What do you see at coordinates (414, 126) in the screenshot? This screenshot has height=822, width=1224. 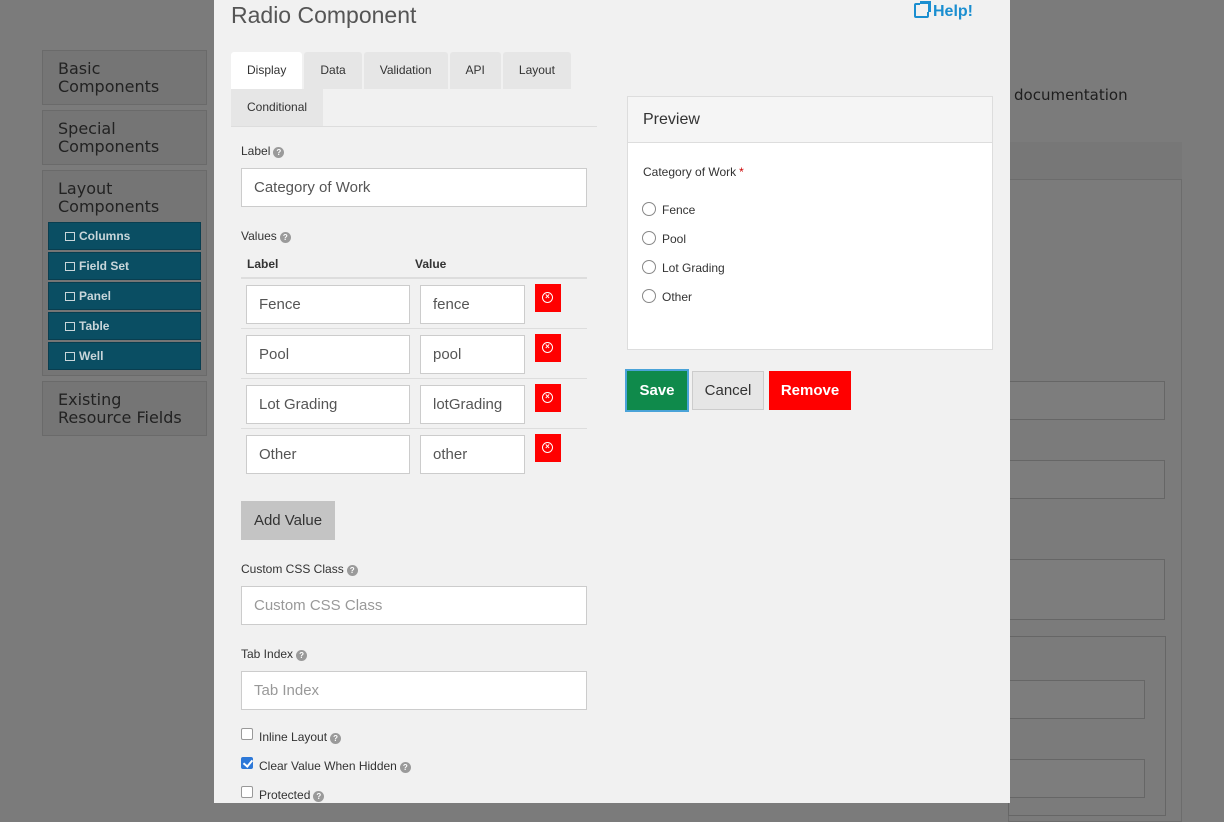 I see `tab-divider` at bounding box center [414, 126].